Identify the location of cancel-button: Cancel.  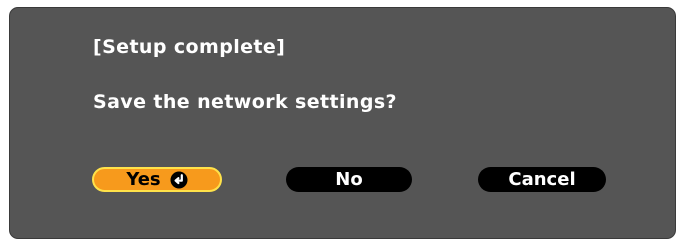
(542, 179).